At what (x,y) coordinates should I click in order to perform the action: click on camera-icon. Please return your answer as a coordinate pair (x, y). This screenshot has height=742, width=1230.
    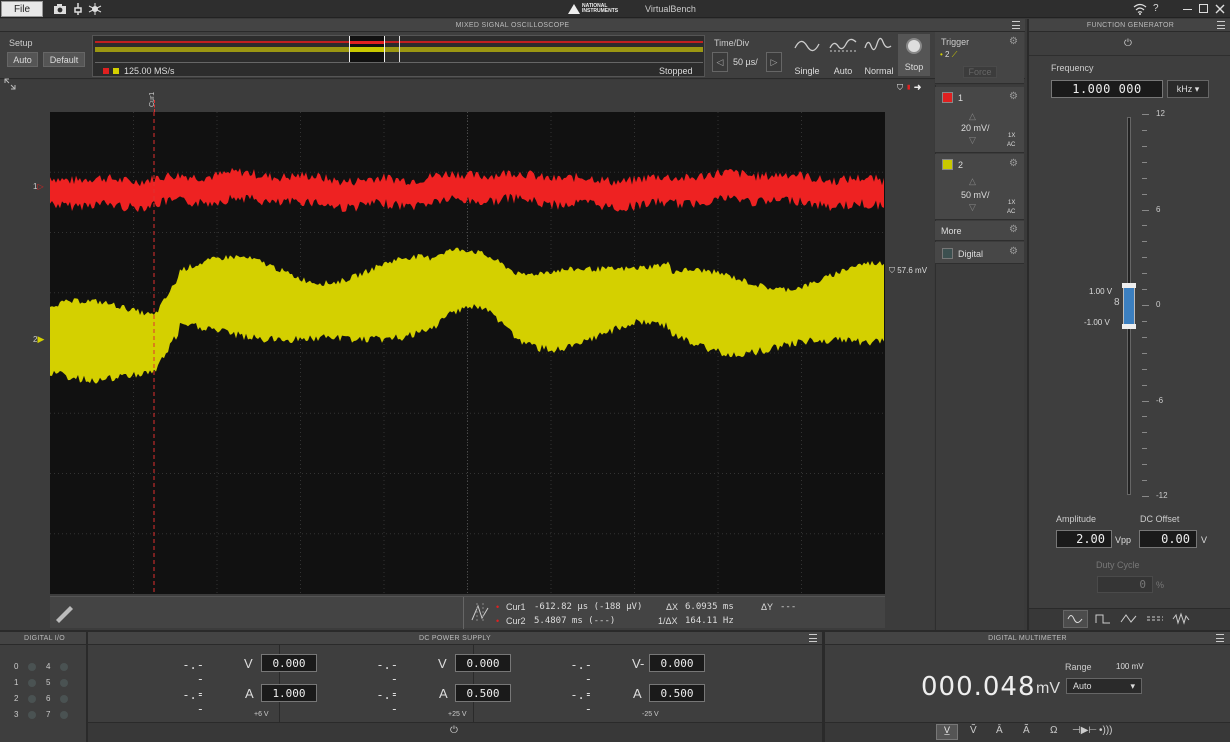
    Looking at the image, I should click on (60, 9).